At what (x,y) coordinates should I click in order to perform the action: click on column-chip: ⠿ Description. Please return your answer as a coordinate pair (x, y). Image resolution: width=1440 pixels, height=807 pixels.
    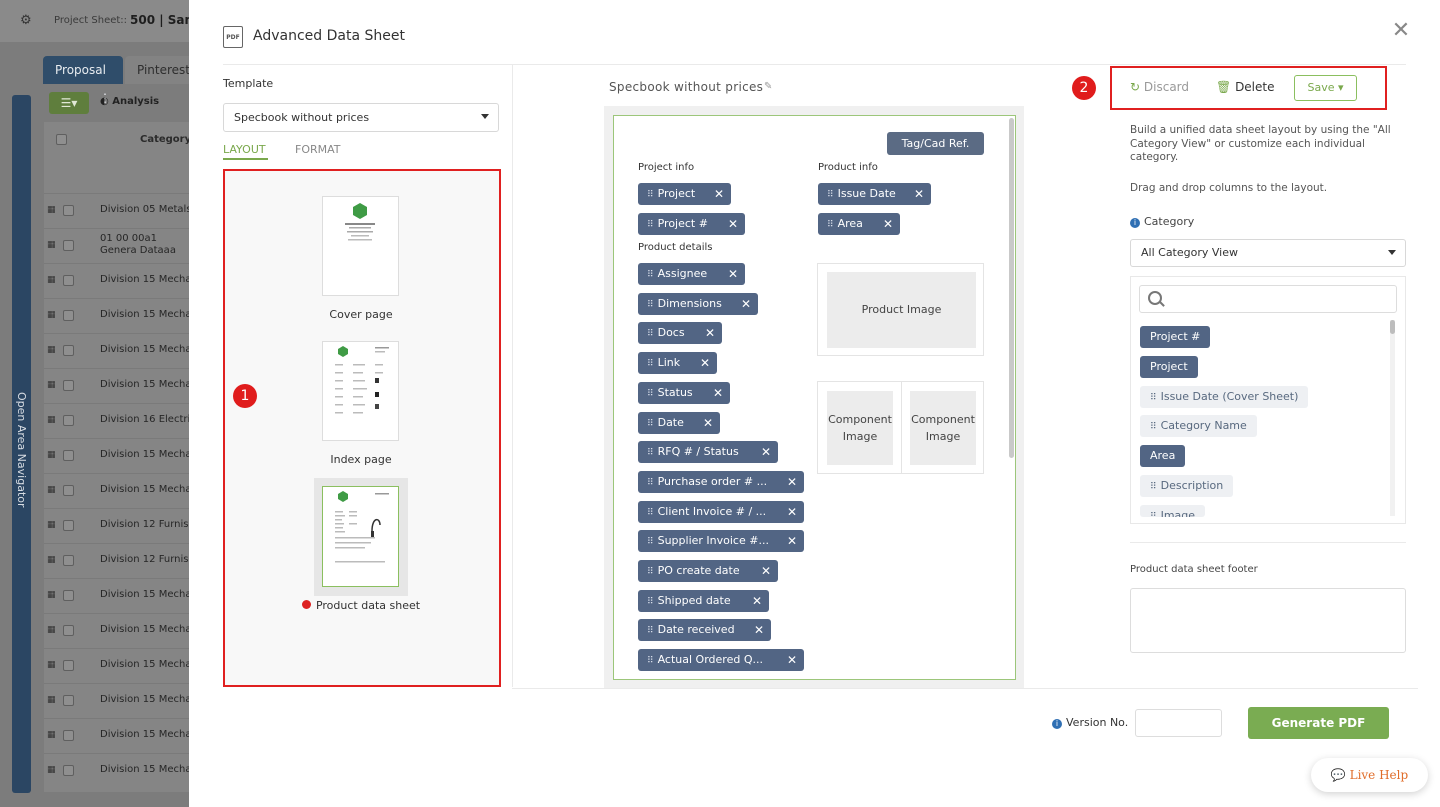
    Looking at the image, I should click on (1187, 486).